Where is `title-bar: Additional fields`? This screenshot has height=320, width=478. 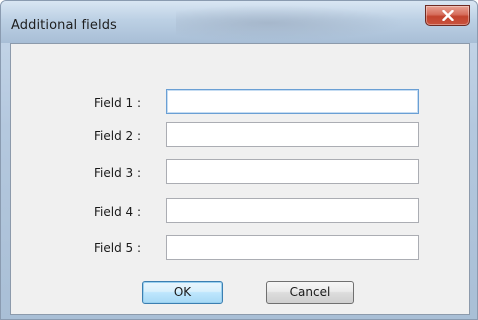
title-bar: Additional fields is located at coordinates (239, 22).